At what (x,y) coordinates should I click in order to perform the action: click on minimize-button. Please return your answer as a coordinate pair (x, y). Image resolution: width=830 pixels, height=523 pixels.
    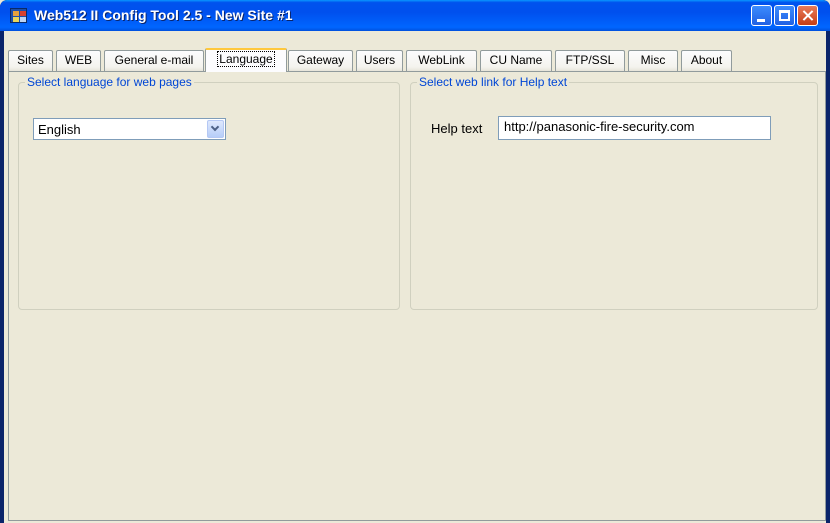
    Looking at the image, I should click on (761, 15).